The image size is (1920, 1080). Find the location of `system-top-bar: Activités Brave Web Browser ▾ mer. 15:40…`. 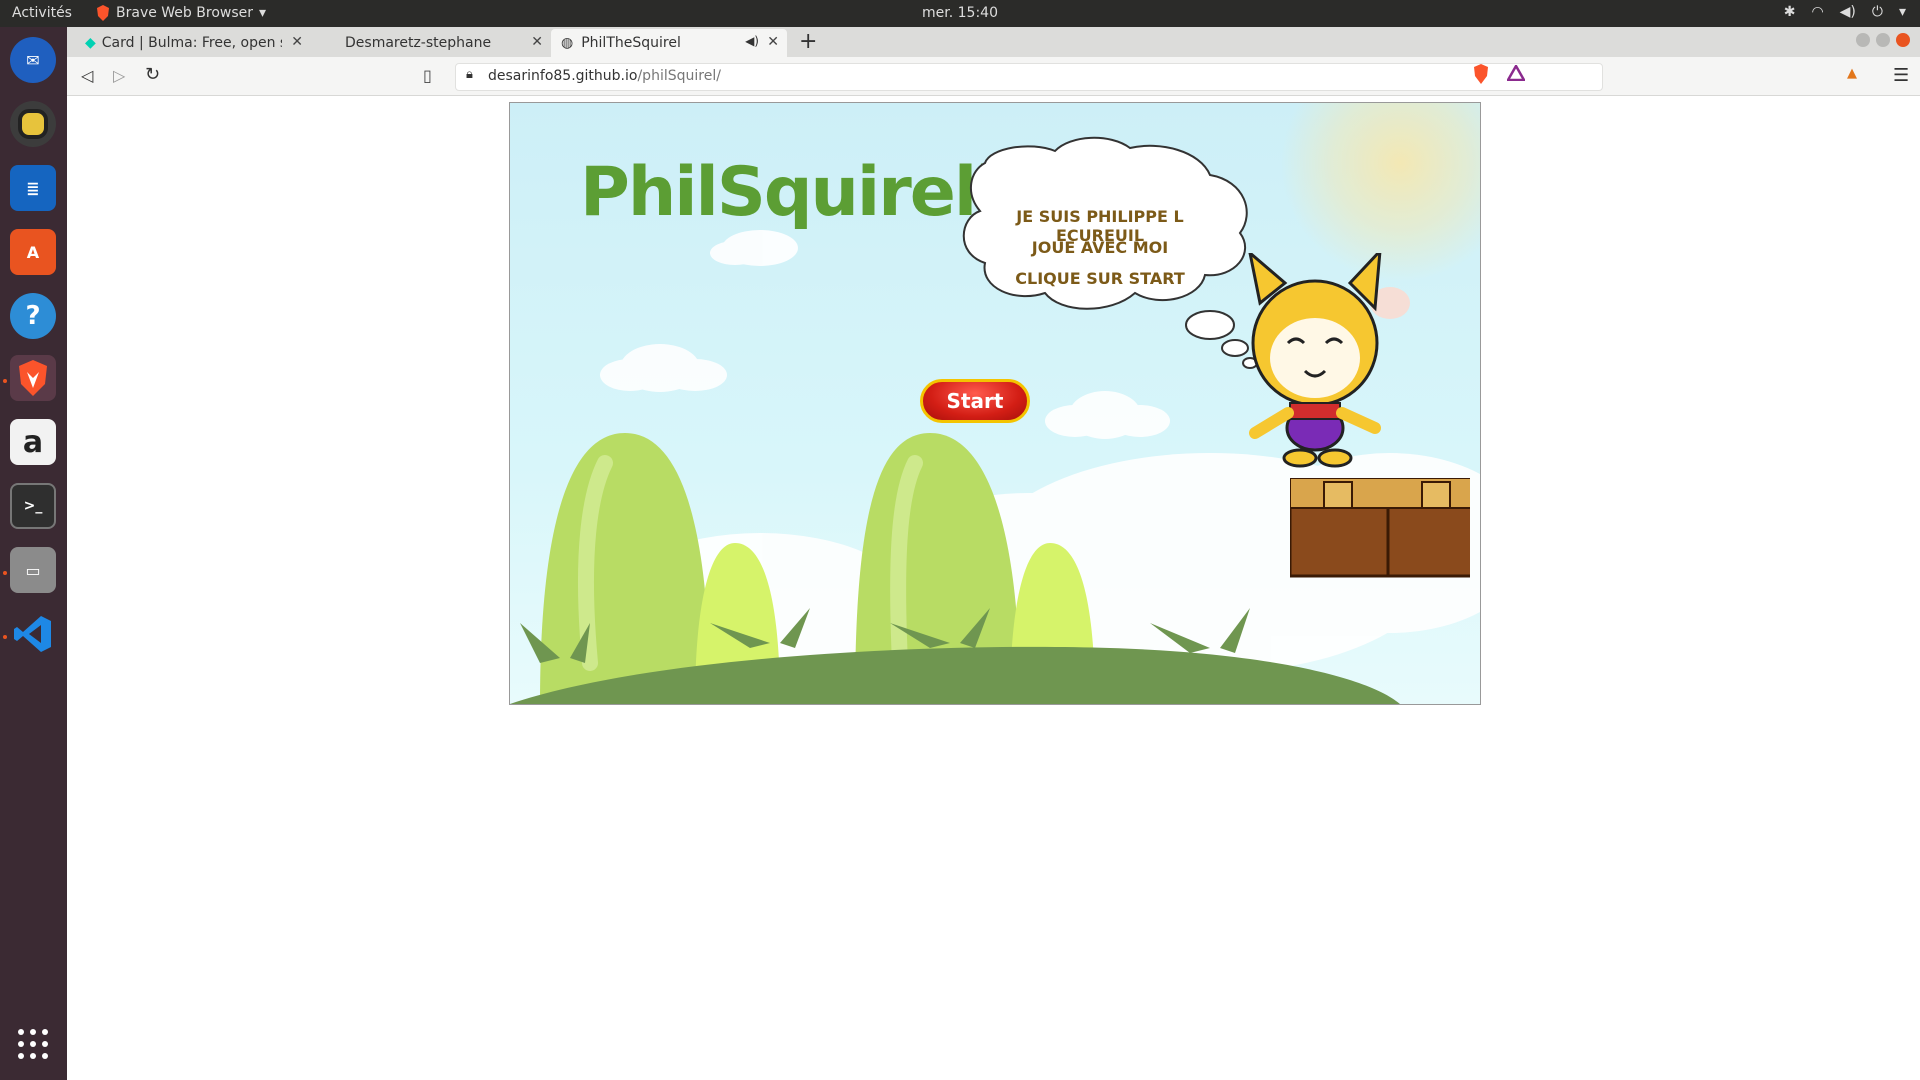

system-top-bar: Activités Brave Web Browser ▾ mer. 15:40… is located at coordinates (960, 13).